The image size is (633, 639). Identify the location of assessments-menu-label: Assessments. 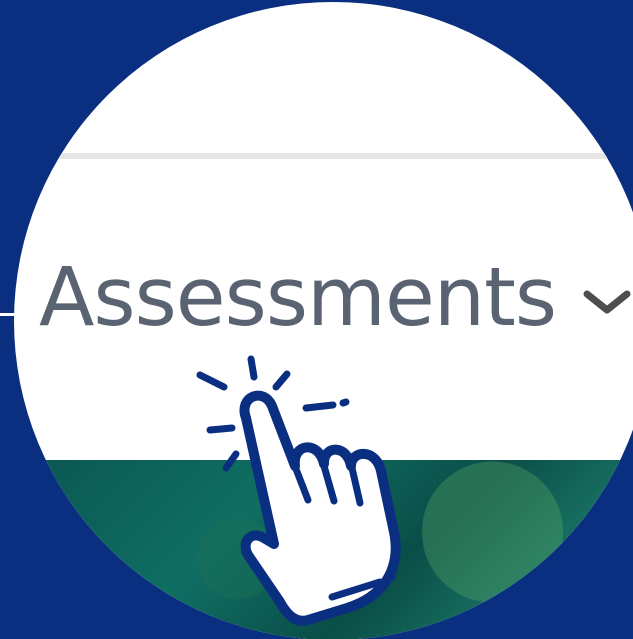
(298, 298).